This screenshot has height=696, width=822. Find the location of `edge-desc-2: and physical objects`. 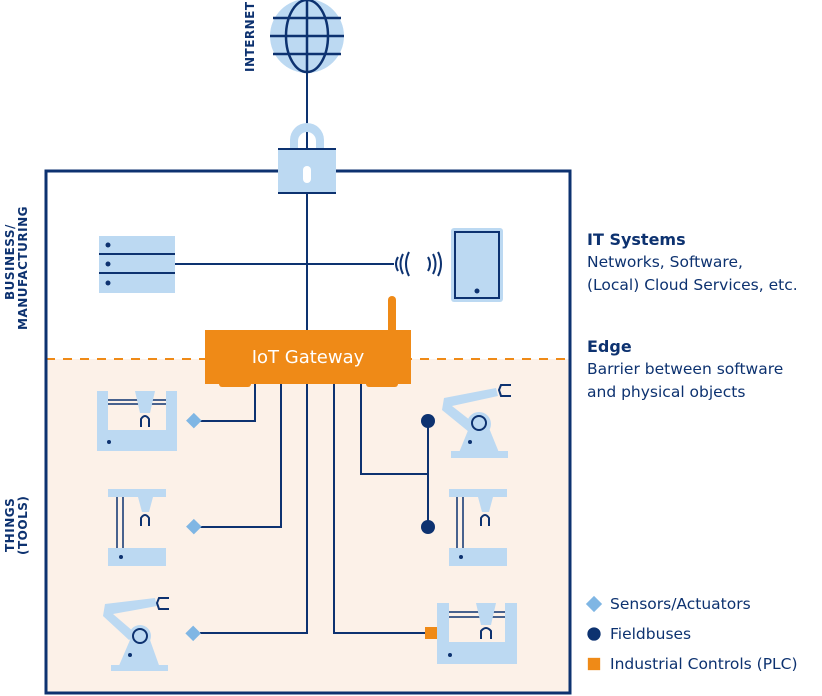

edge-desc-2: and physical objects is located at coordinates (666, 392).